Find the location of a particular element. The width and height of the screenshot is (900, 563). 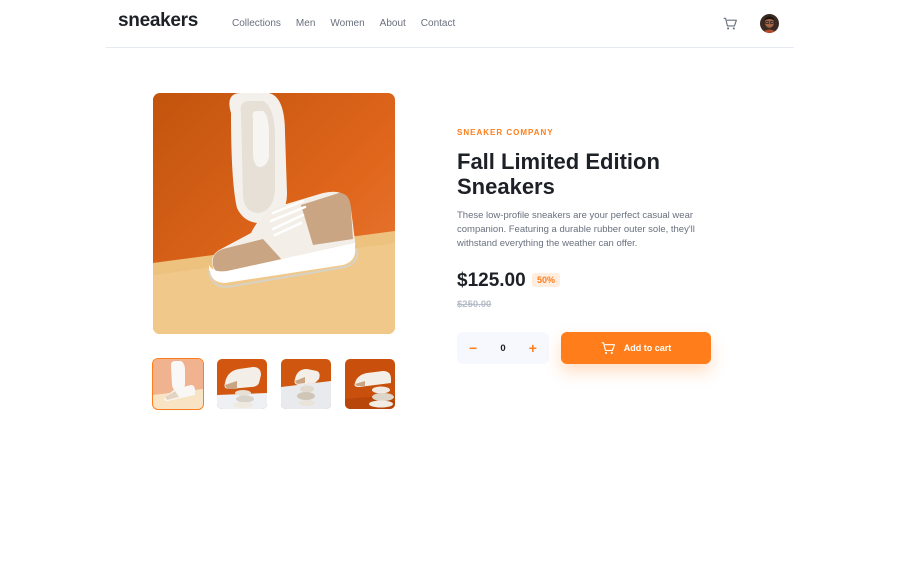

nav-women: Women is located at coordinates (347, 23).